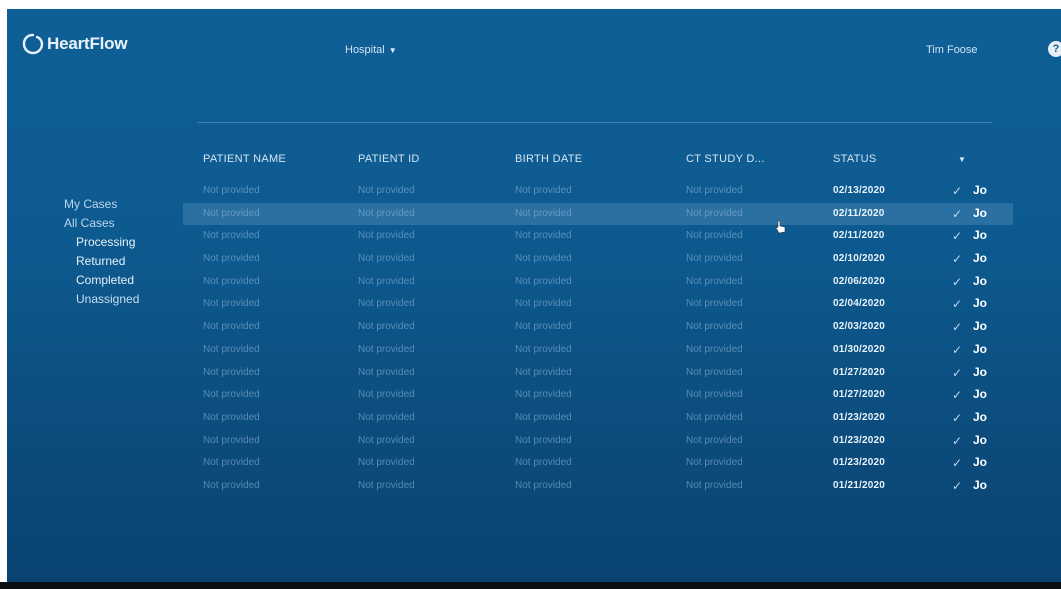  I want to click on column-header-patient-id: PATIENT ID, so click(389, 159).